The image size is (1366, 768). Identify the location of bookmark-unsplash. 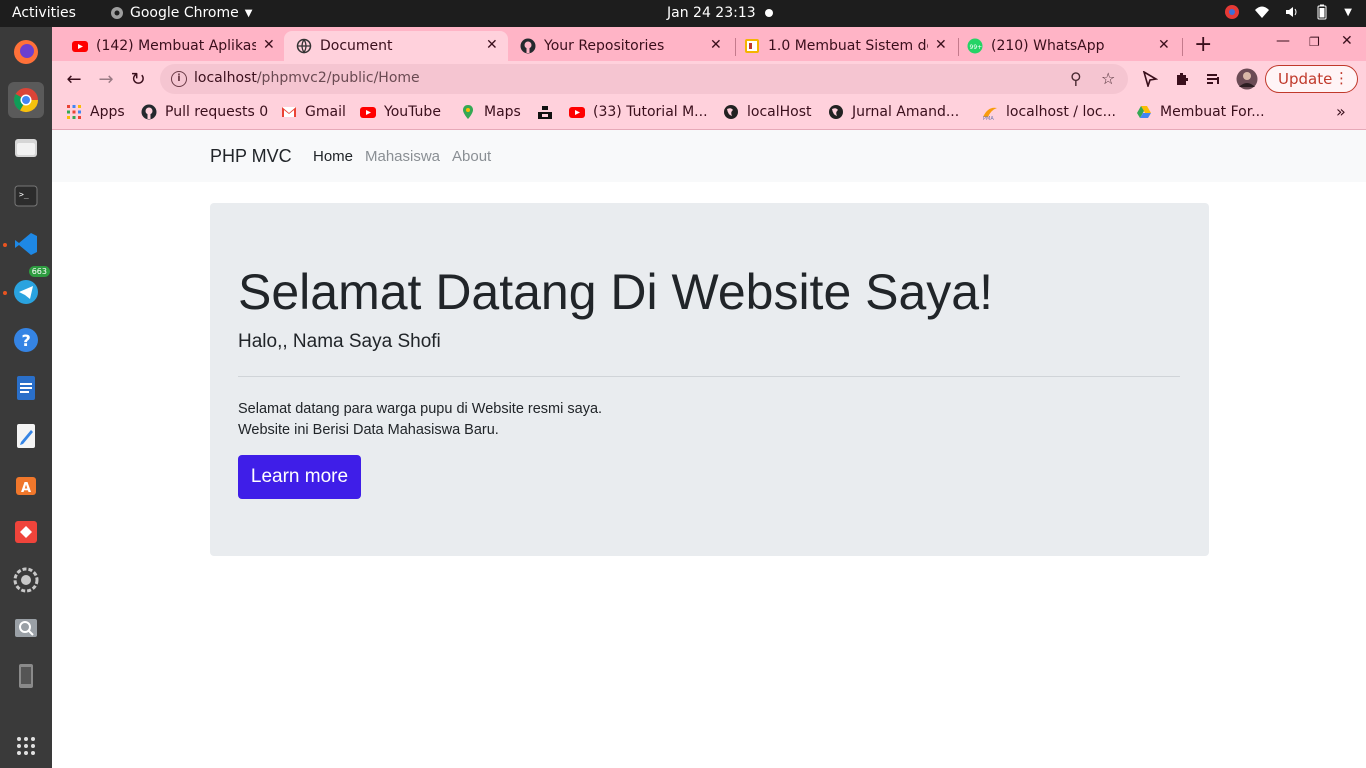
(545, 112).